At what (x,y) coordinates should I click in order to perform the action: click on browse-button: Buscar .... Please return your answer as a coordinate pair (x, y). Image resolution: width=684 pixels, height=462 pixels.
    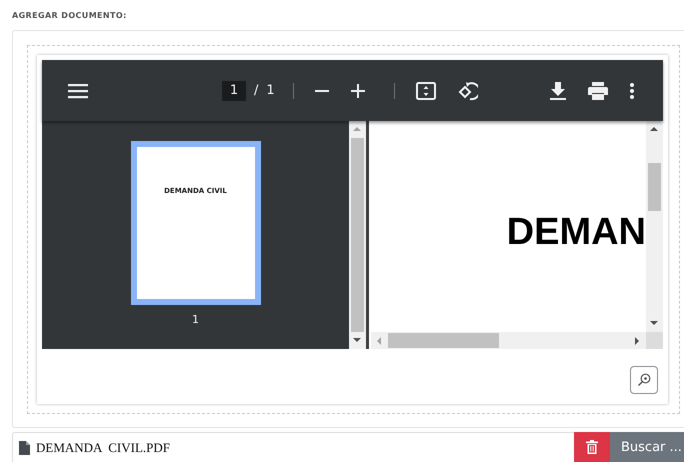
    Looking at the image, I should click on (647, 447).